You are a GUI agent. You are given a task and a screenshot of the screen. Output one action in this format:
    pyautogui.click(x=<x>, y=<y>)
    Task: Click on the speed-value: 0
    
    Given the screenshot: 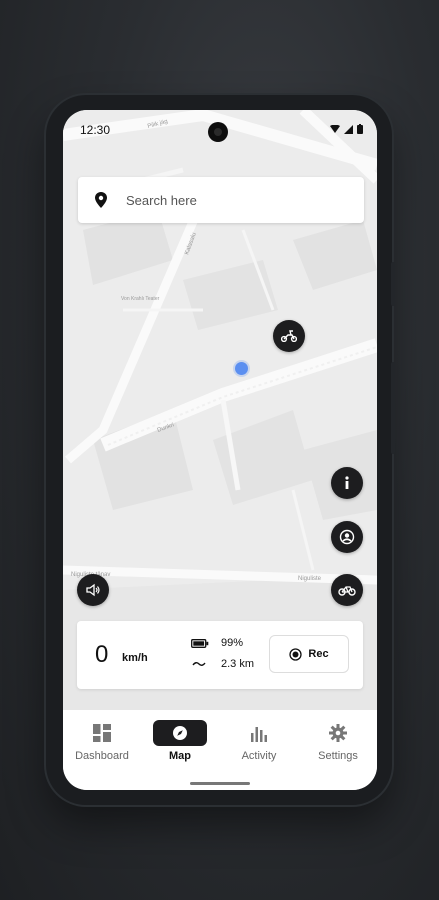 What is the action you would take?
    pyautogui.click(x=102, y=654)
    